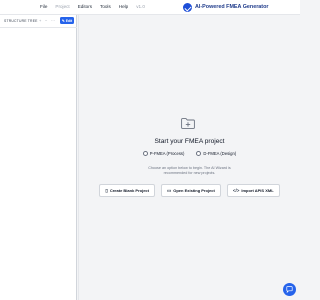 The width and height of the screenshot is (320, 300). Describe the element at coordinates (189, 141) in the screenshot. I see `empty-state-title: Start your FMEA project` at that location.